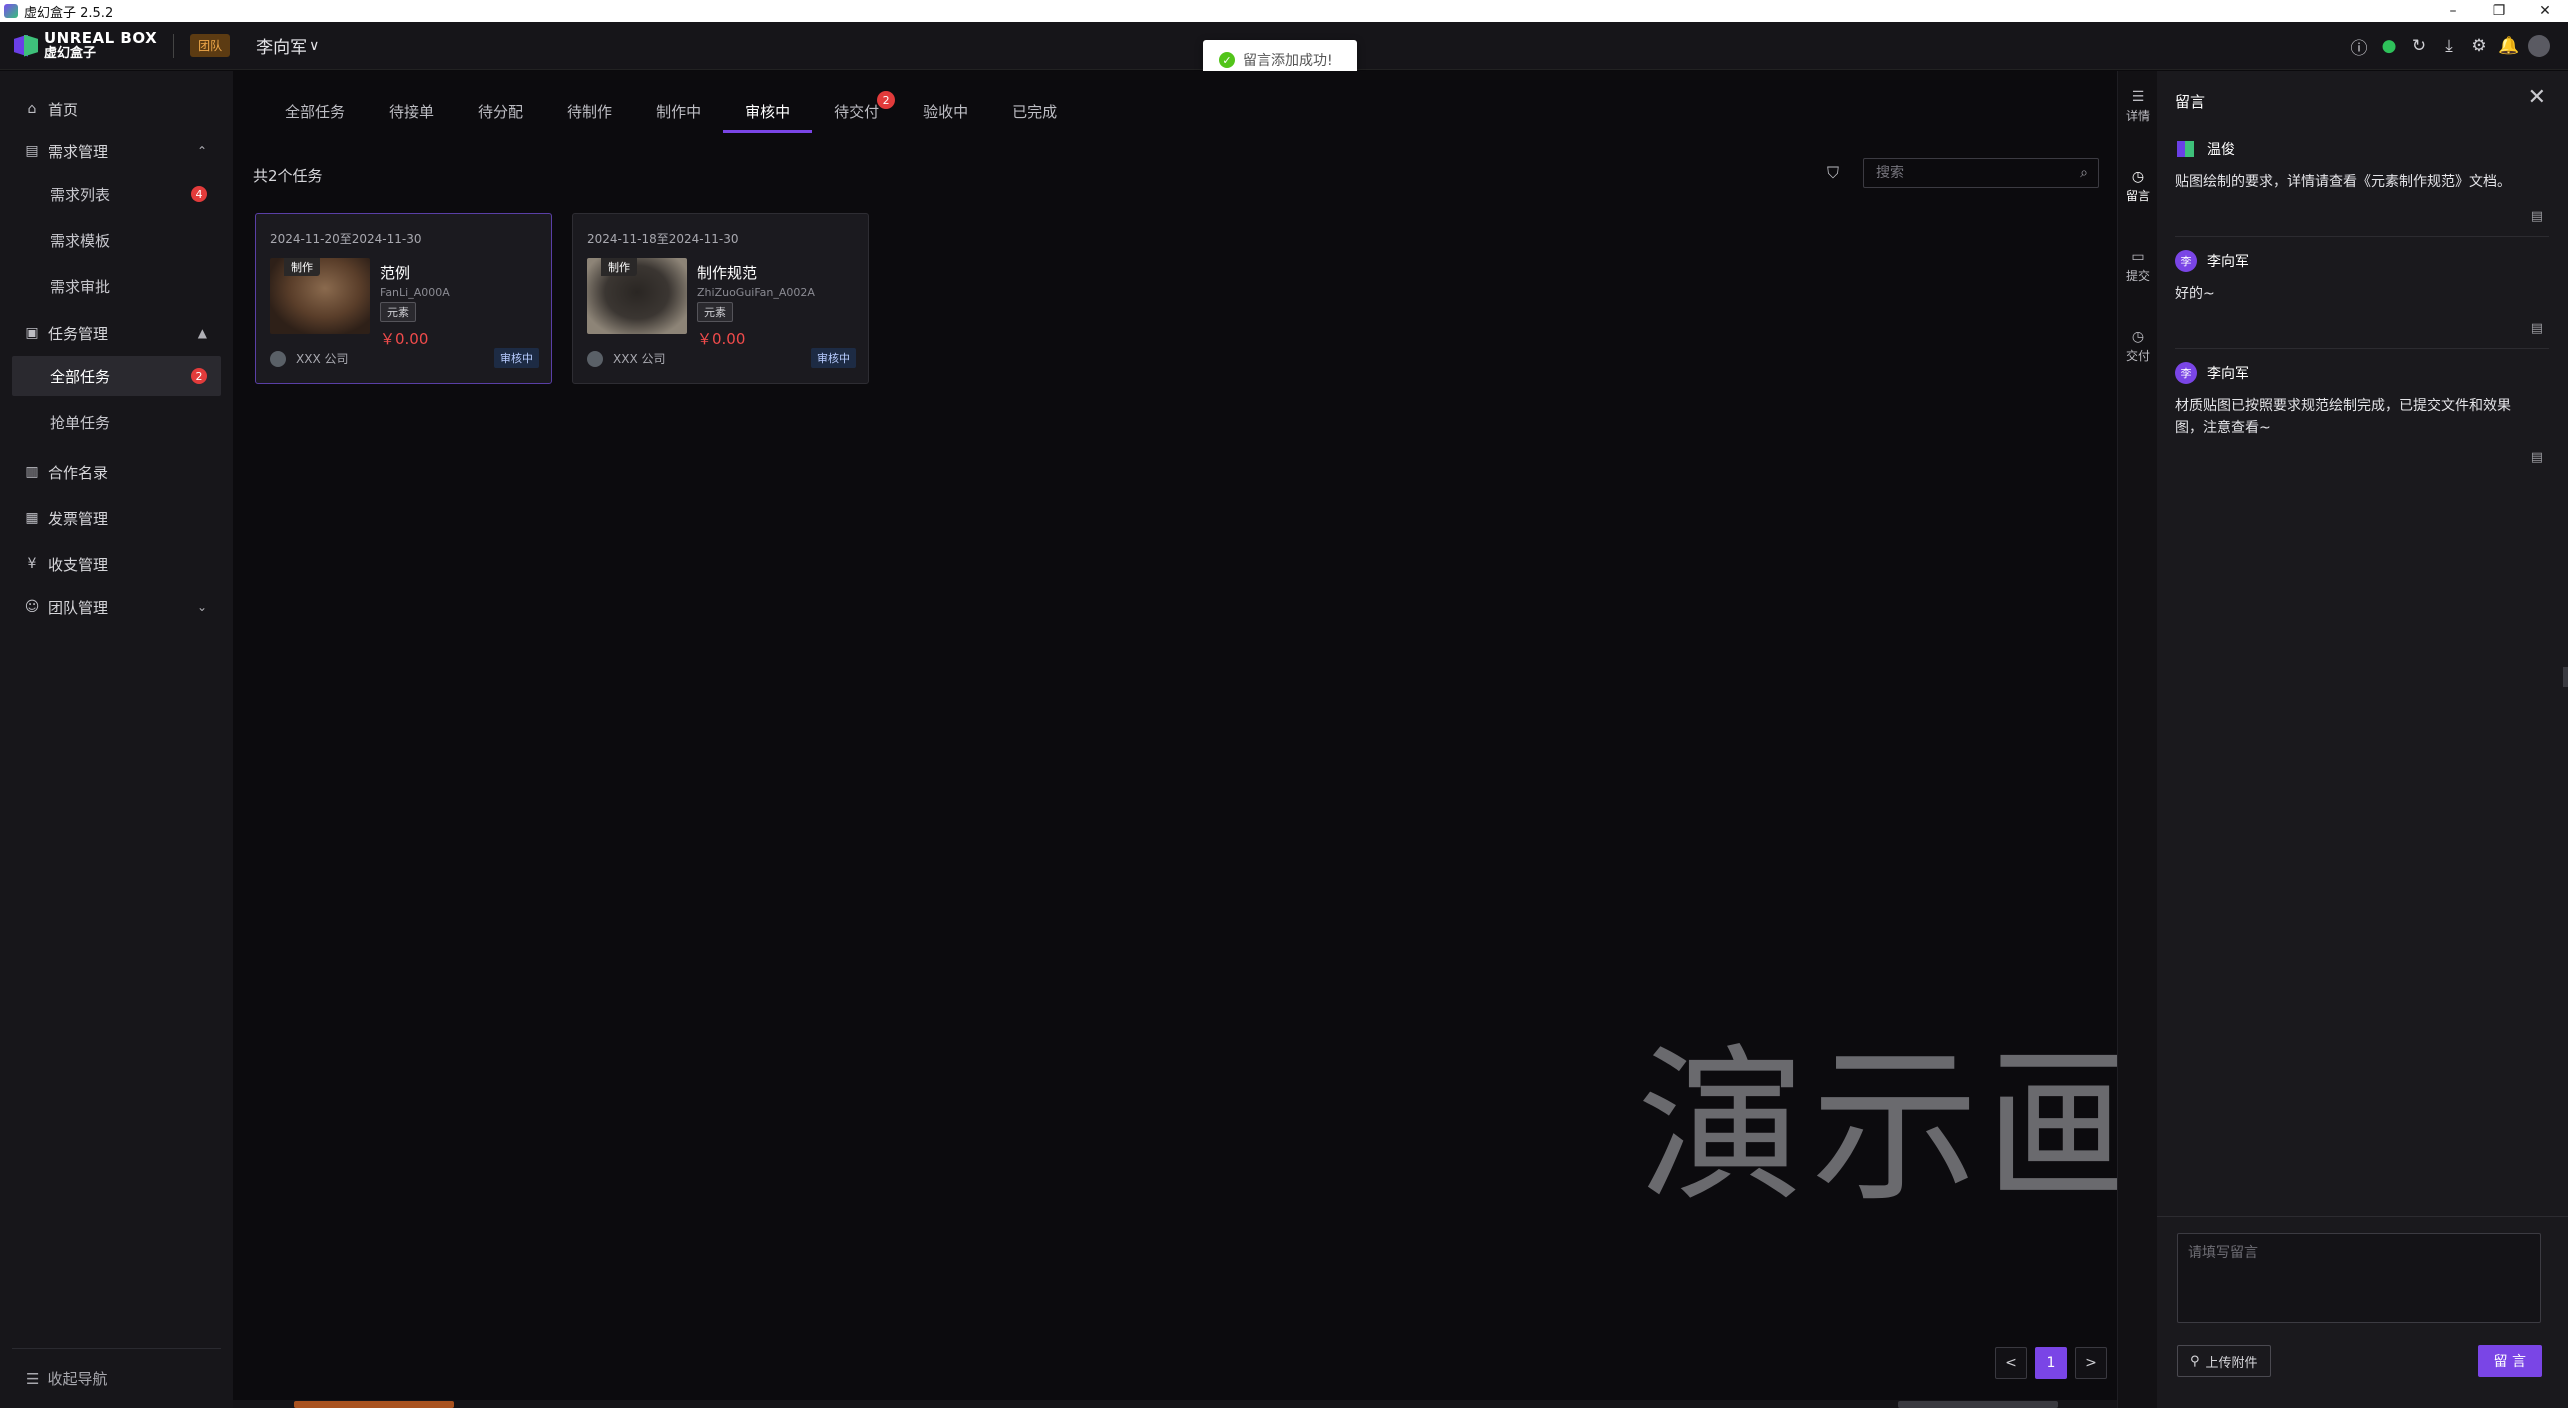 The image size is (2568, 1408). Describe the element at coordinates (314, 45) in the screenshot. I see `chevron-down-icon: ∨` at that location.